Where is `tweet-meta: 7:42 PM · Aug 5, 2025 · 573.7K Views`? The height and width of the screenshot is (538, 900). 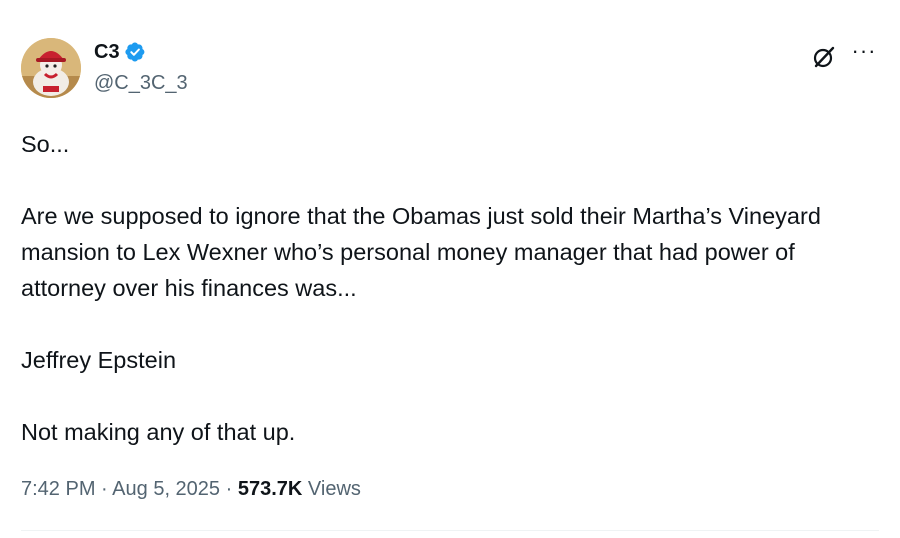
tweet-meta: 7:42 PM · Aug 5, 2025 · 573.7K Views is located at coordinates (191, 489).